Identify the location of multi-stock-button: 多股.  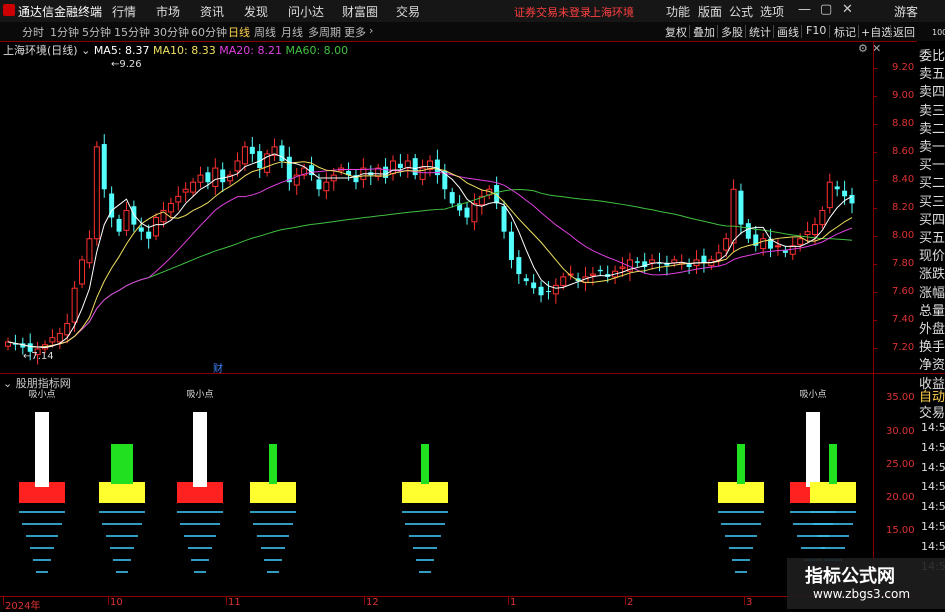
(732, 32).